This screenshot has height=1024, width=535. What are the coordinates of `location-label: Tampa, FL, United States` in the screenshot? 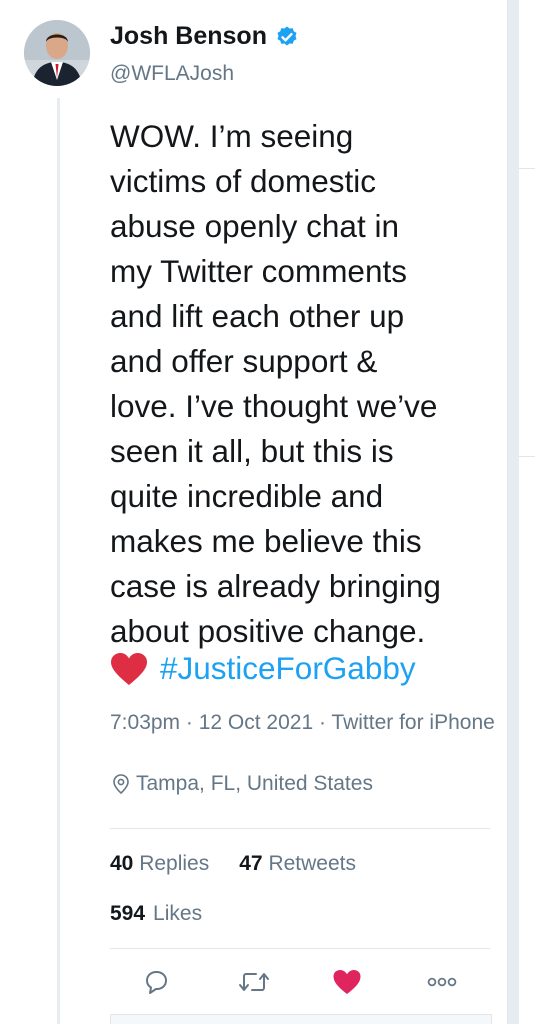 It's located at (254, 783).